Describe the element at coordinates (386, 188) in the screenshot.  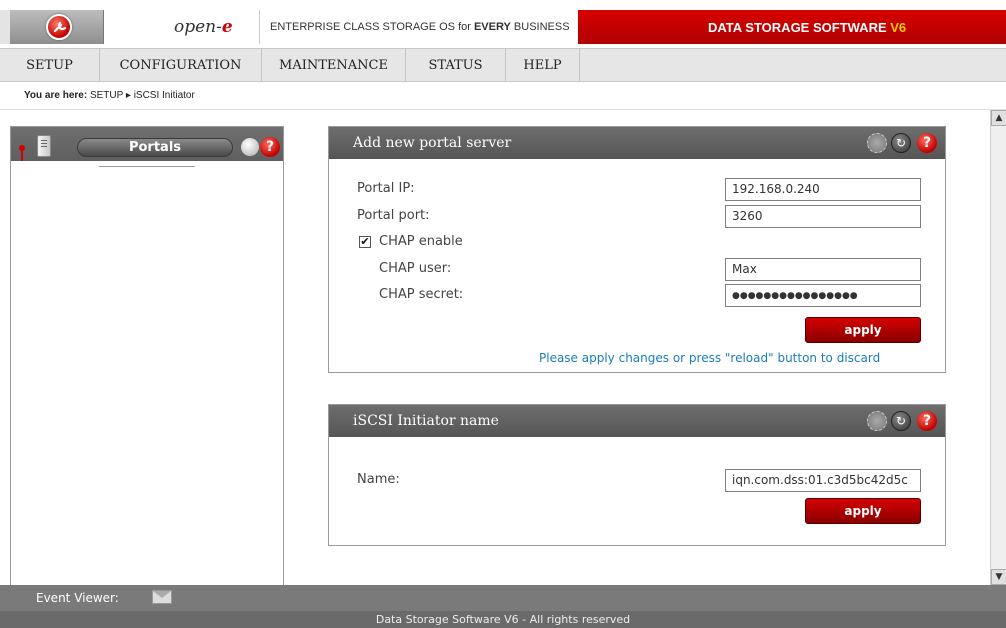
I see `portal-ip-label: Portal IP:` at that location.